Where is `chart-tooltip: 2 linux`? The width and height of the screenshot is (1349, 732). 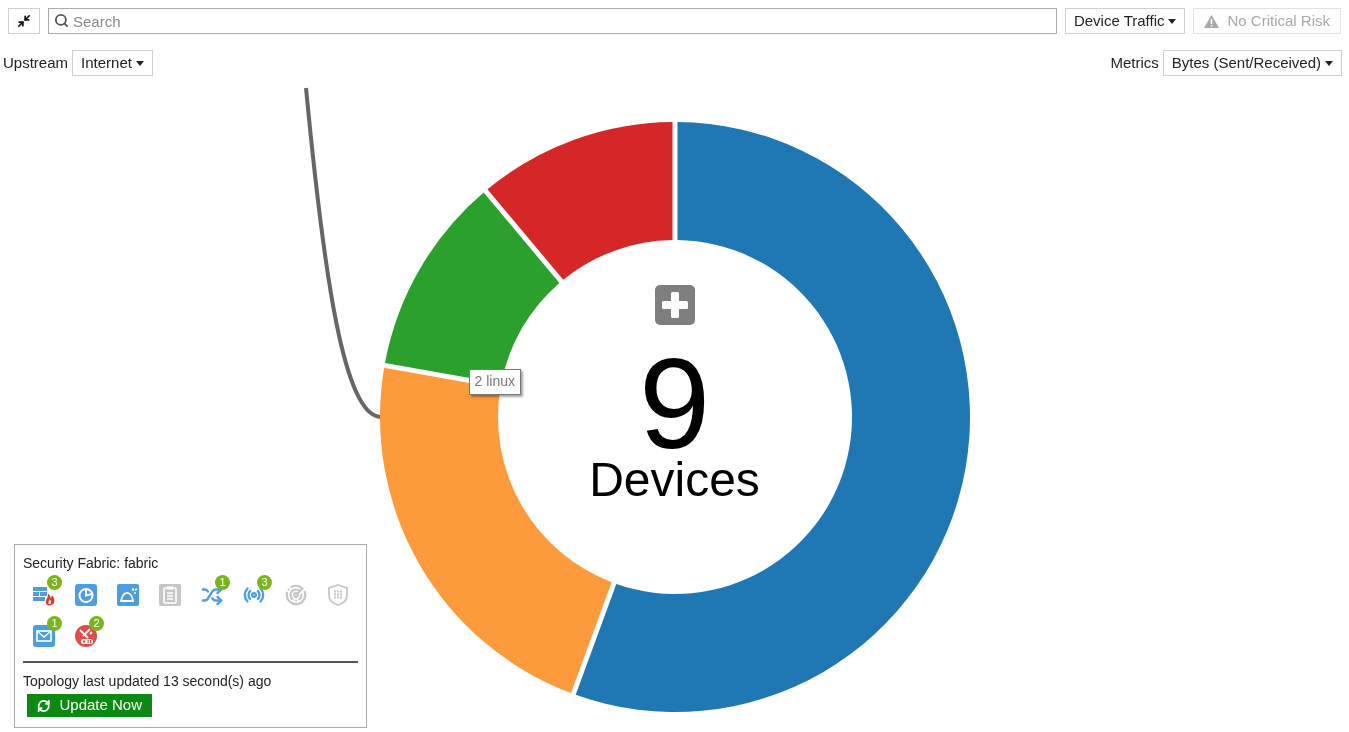 chart-tooltip: 2 linux is located at coordinates (494, 382).